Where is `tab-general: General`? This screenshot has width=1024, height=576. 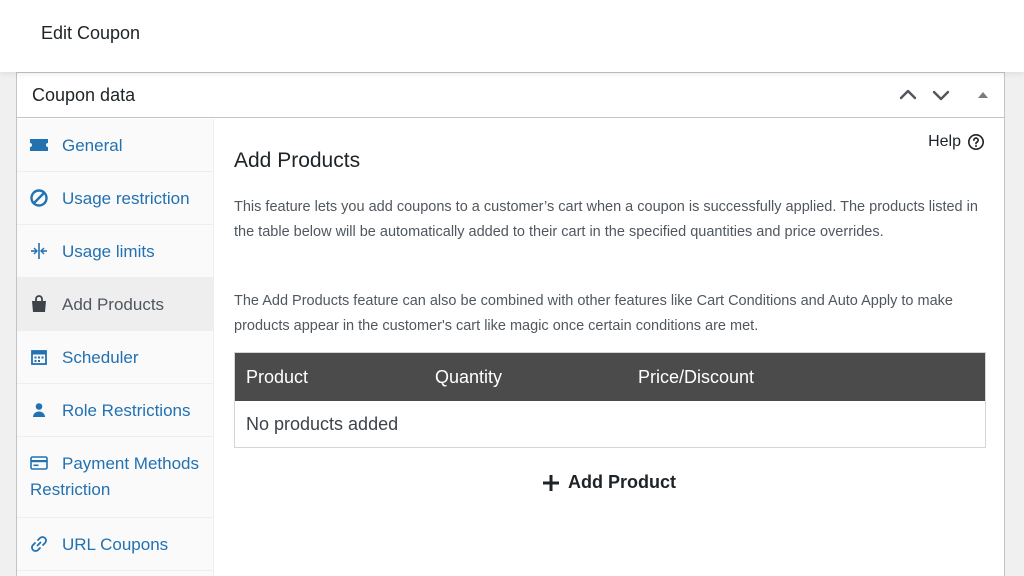
tab-general: General is located at coordinates (115, 145).